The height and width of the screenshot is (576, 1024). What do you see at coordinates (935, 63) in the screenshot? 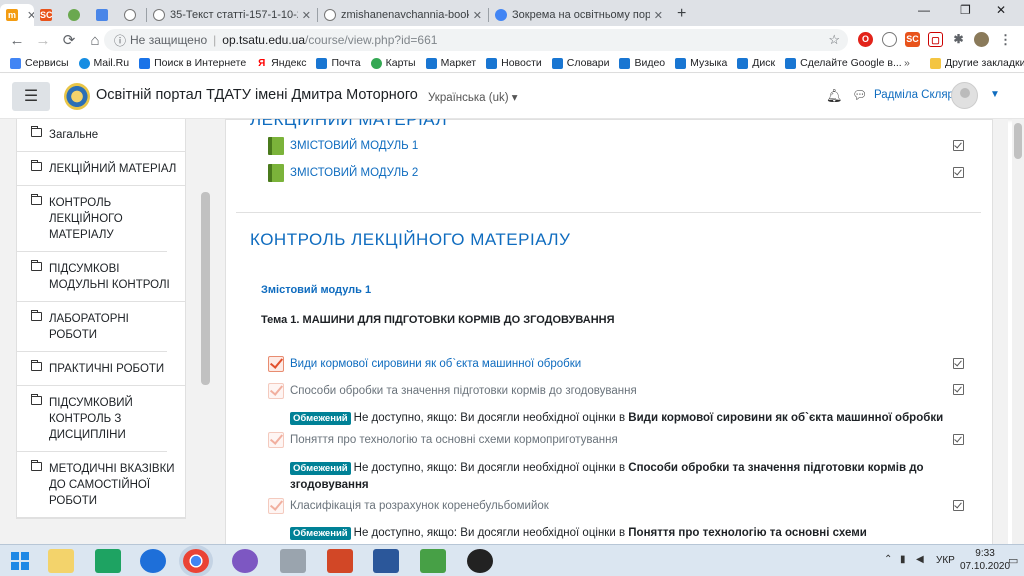
I see `folder-icon` at bounding box center [935, 63].